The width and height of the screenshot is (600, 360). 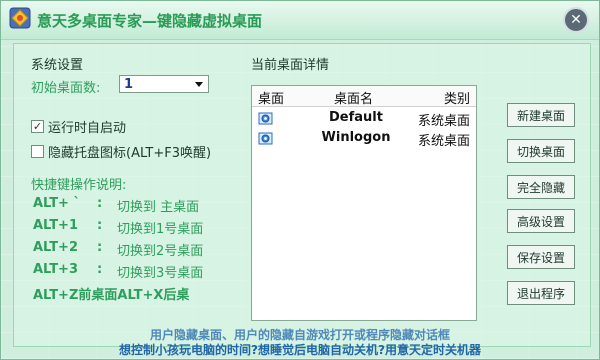 What do you see at coordinates (541, 257) in the screenshot?
I see `save-settings-button: 保存设置` at bounding box center [541, 257].